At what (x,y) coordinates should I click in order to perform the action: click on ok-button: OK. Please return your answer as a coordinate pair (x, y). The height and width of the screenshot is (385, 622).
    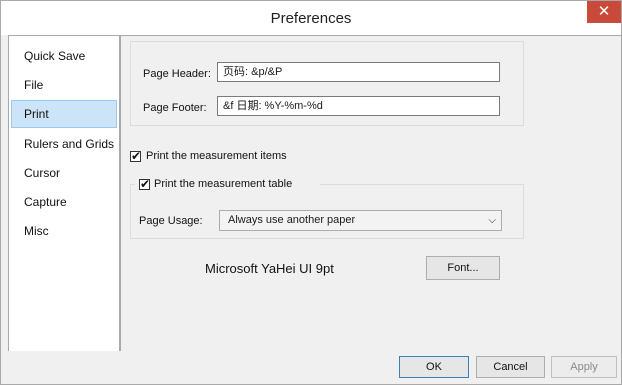
    Looking at the image, I should click on (434, 367).